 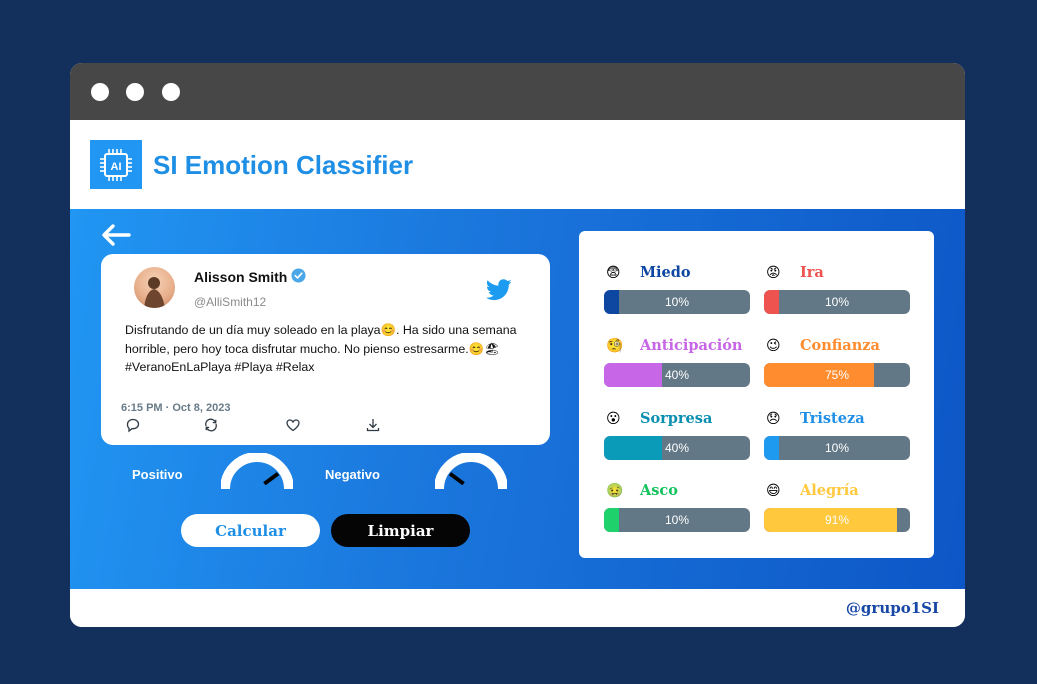 What do you see at coordinates (230, 302) in the screenshot?
I see `tweet-author-handle: @AlliSmith12` at bounding box center [230, 302].